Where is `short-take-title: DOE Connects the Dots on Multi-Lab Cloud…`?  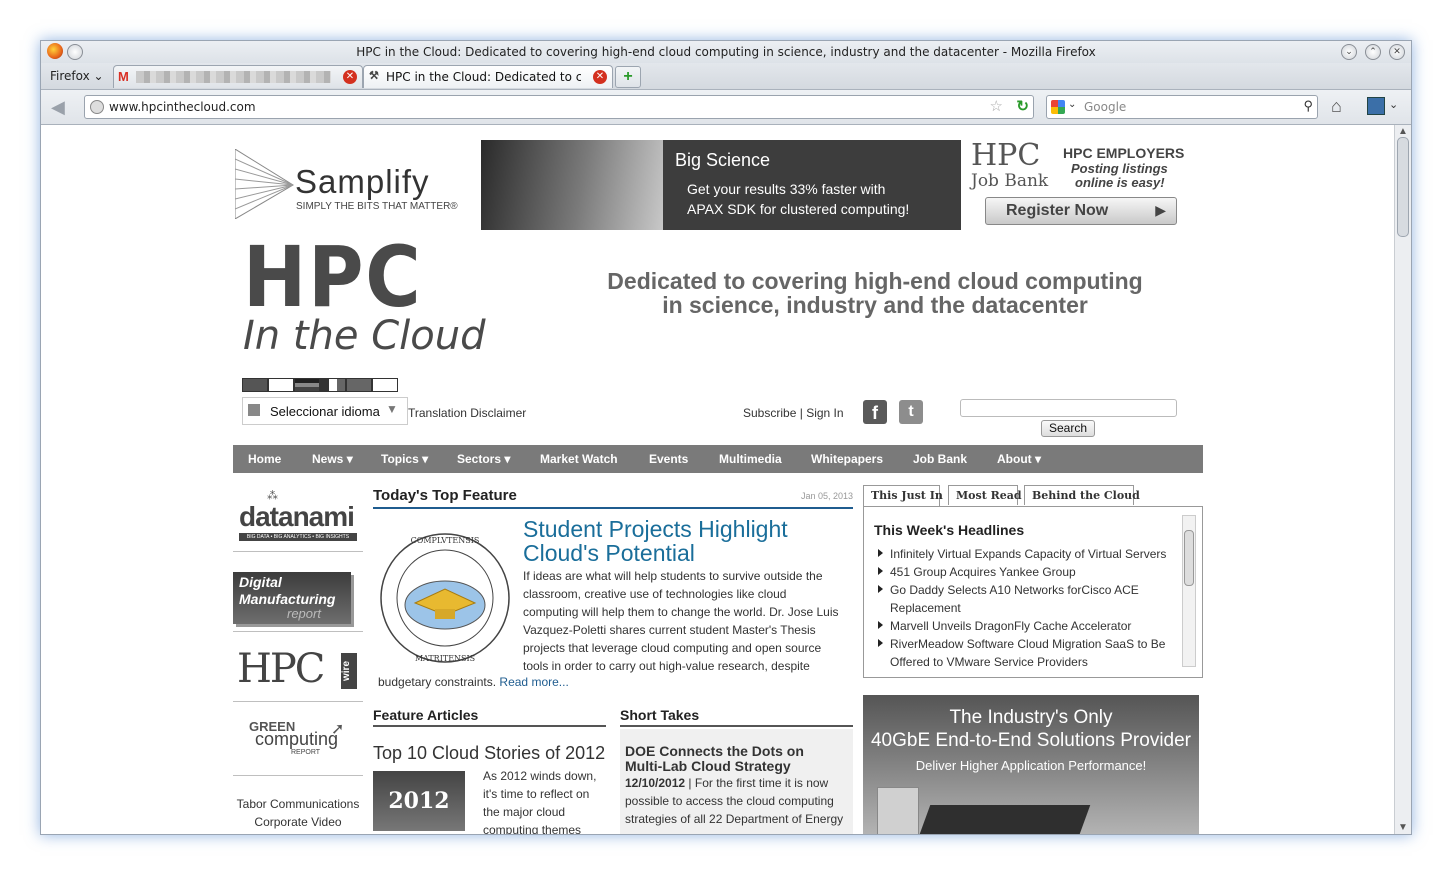
short-take-title: DOE Connects the Dots on Multi-Lab Cloud… is located at coordinates (714, 759).